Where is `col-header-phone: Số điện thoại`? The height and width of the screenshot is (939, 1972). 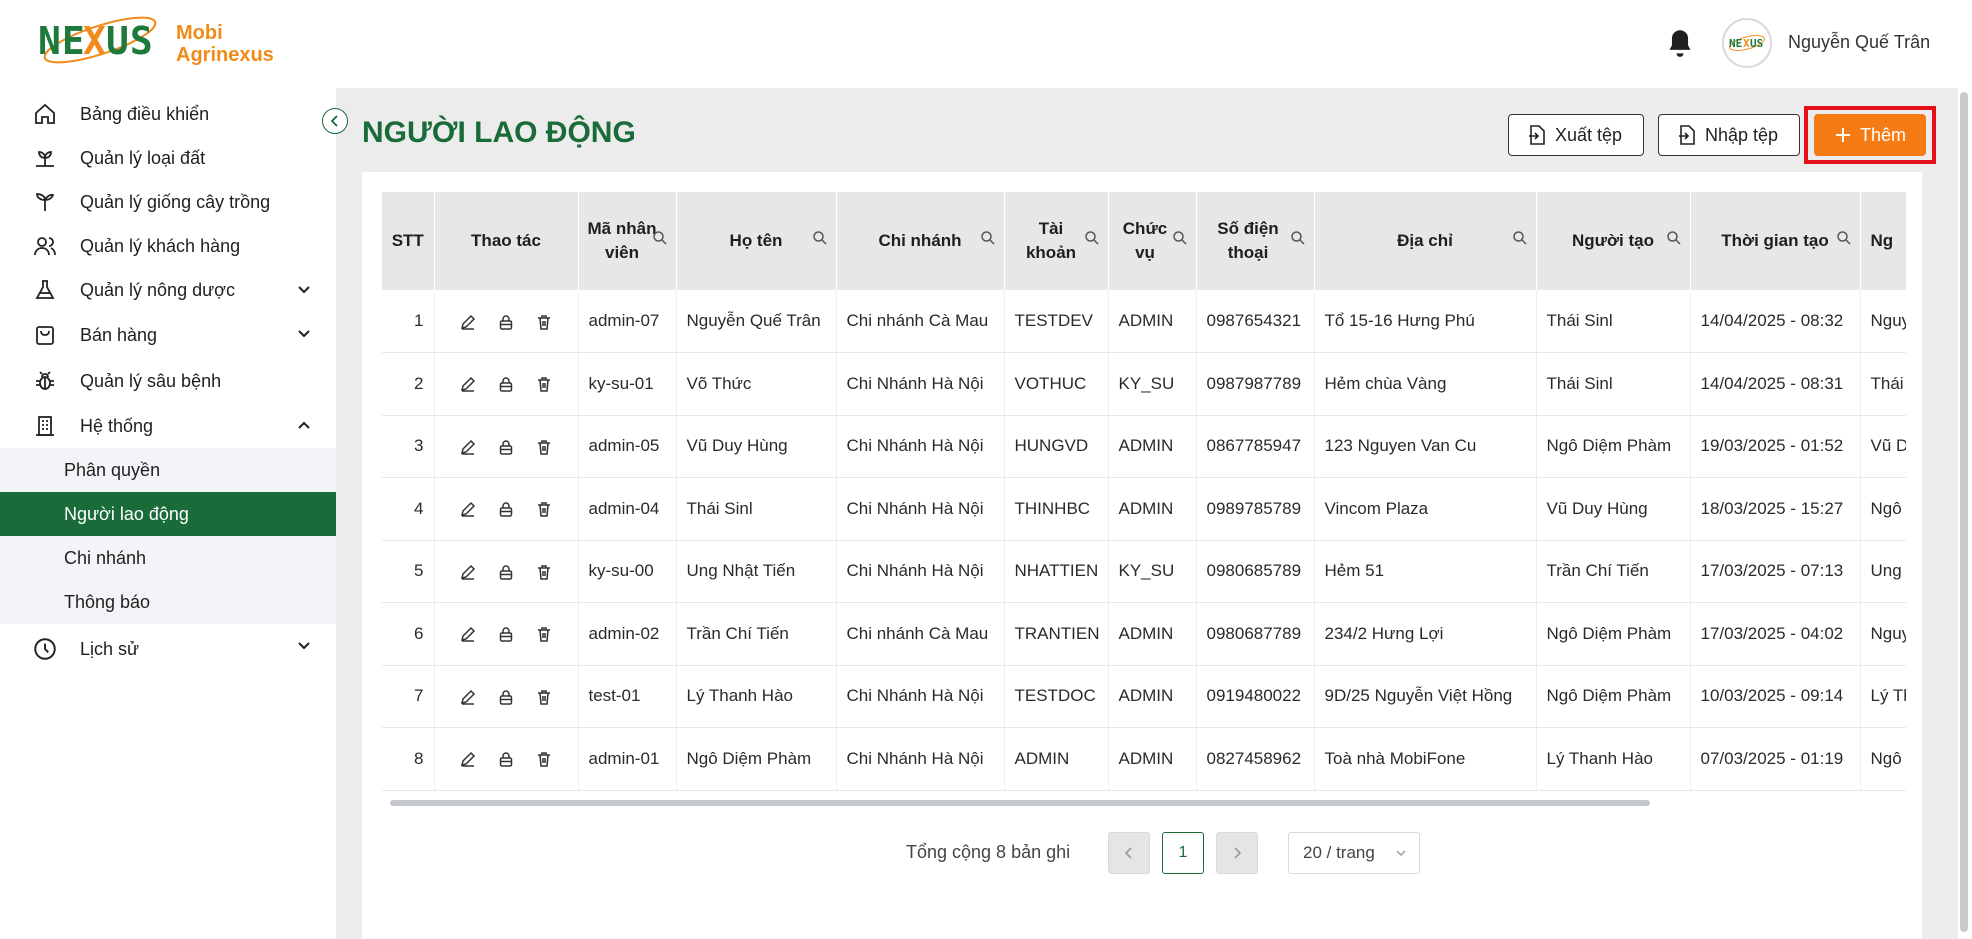 col-header-phone: Số điện thoại is located at coordinates (1255, 241).